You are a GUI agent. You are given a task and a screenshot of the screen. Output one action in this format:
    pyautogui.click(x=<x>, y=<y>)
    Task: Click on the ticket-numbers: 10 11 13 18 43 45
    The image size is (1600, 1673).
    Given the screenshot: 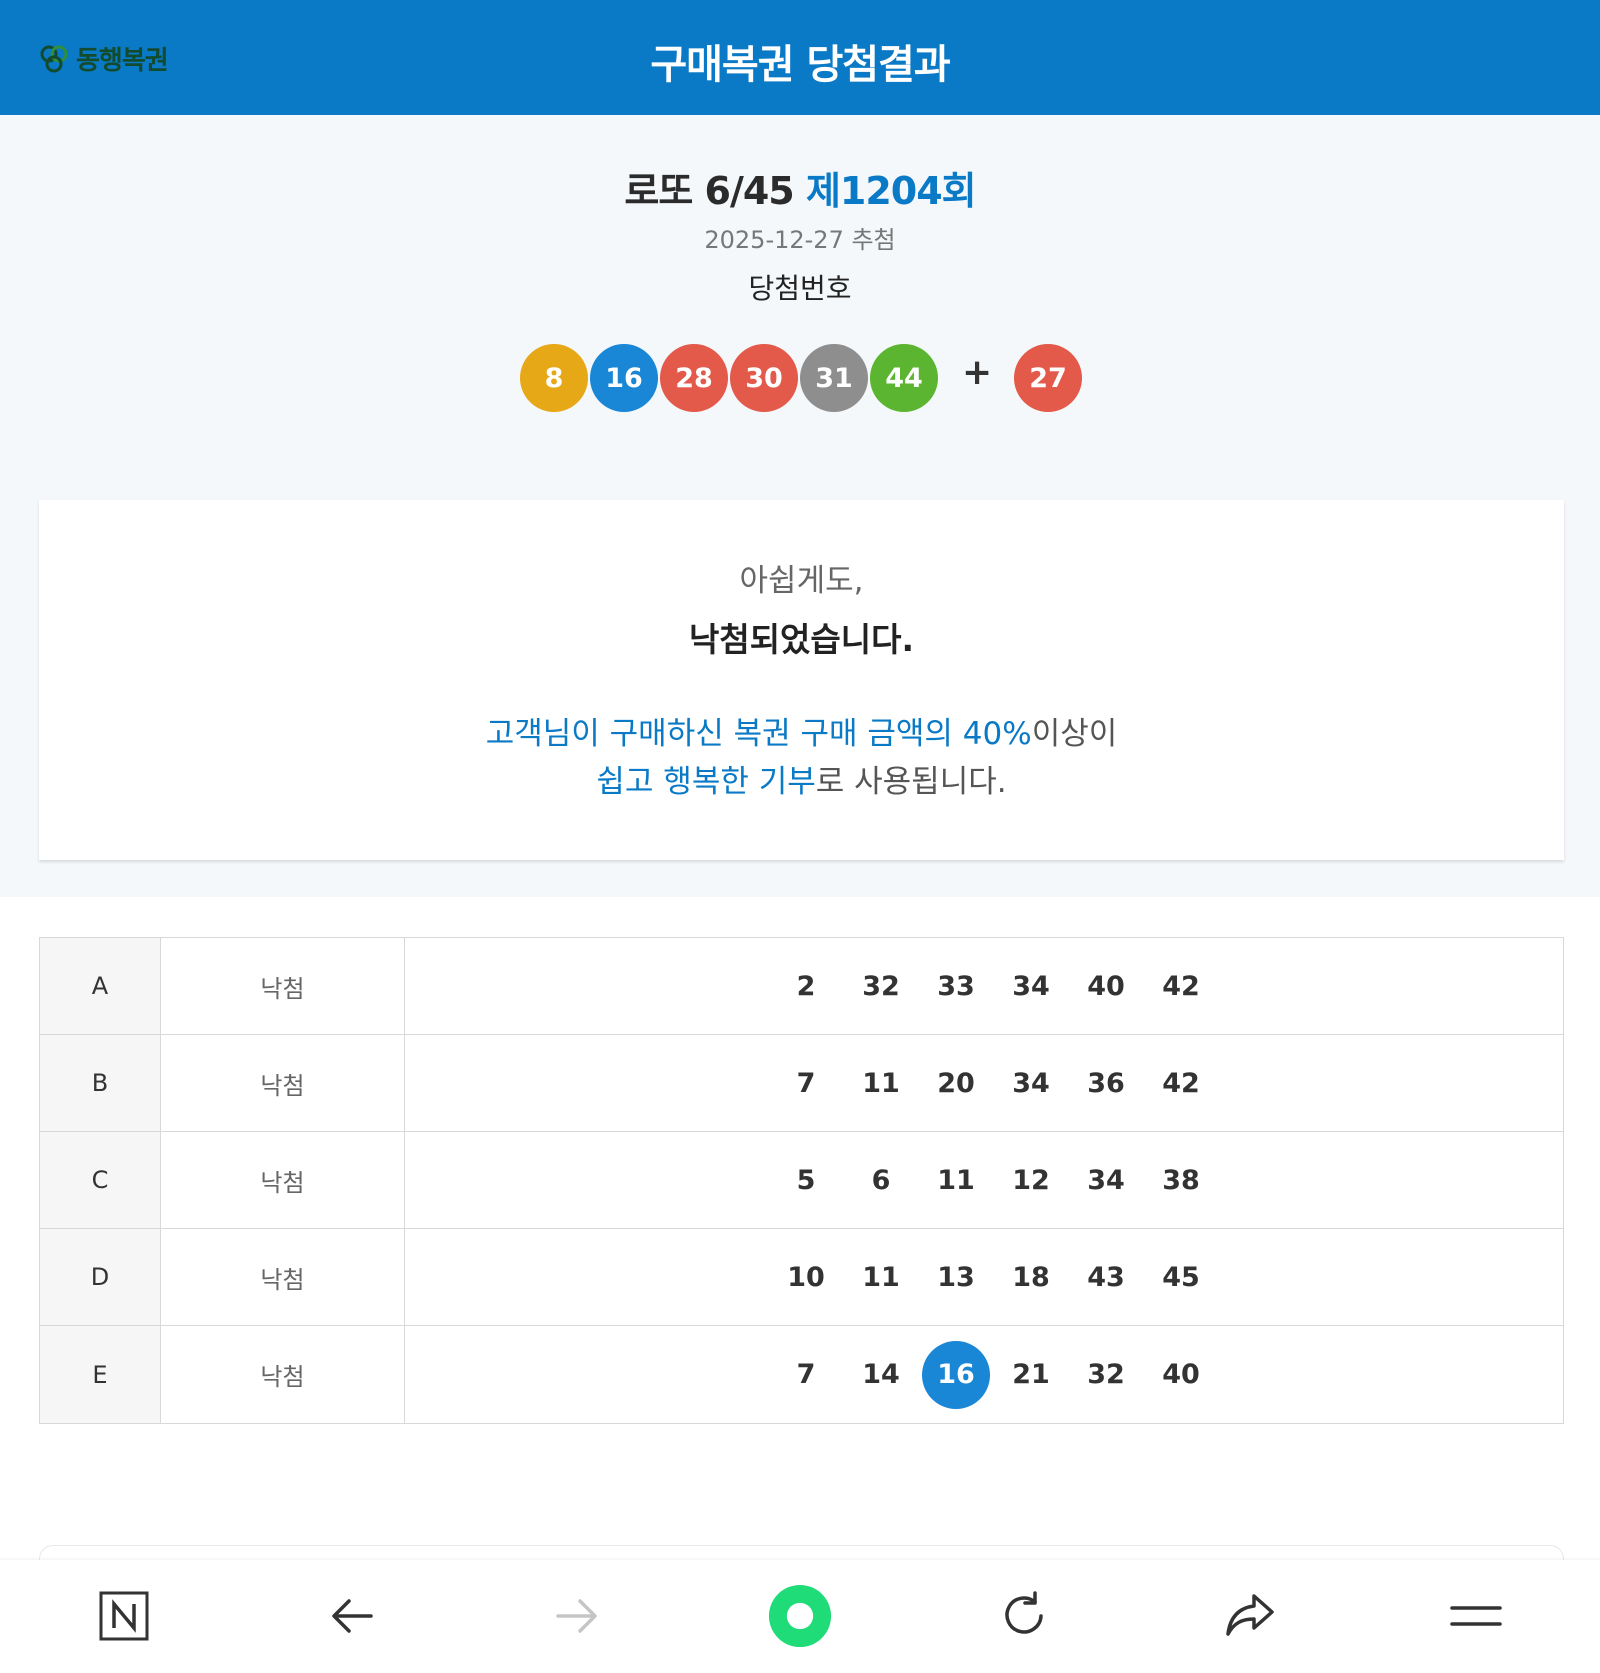 What is the action you would take?
    pyautogui.click(x=984, y=1277)
    